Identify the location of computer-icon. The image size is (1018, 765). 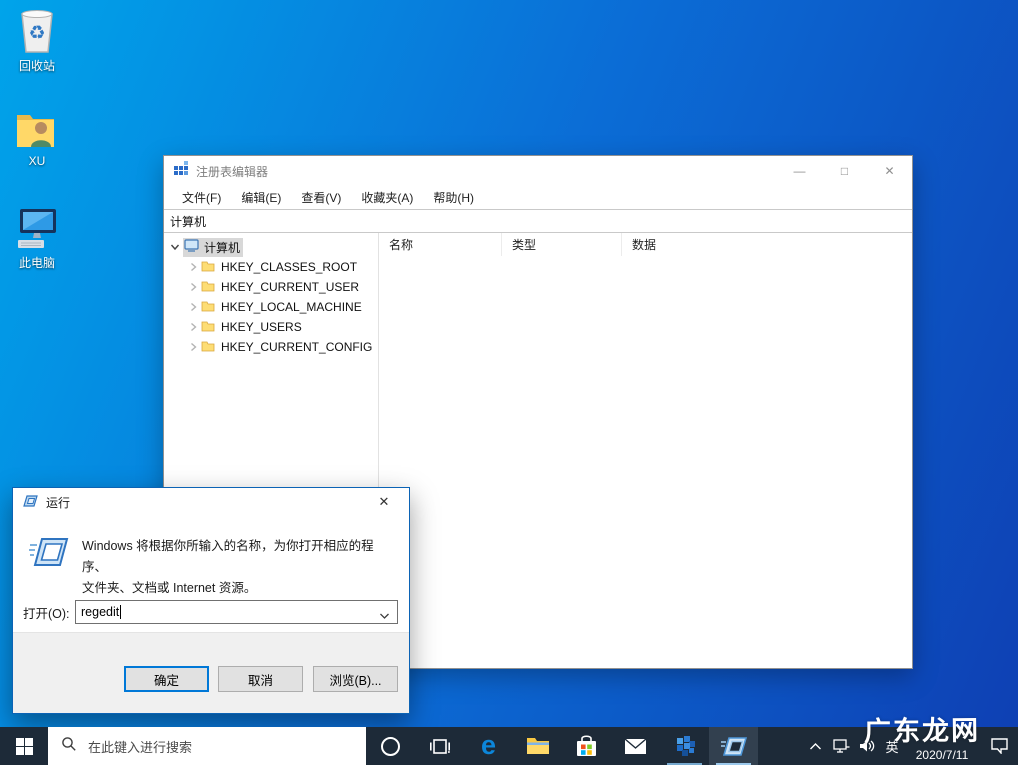
(191, 247).